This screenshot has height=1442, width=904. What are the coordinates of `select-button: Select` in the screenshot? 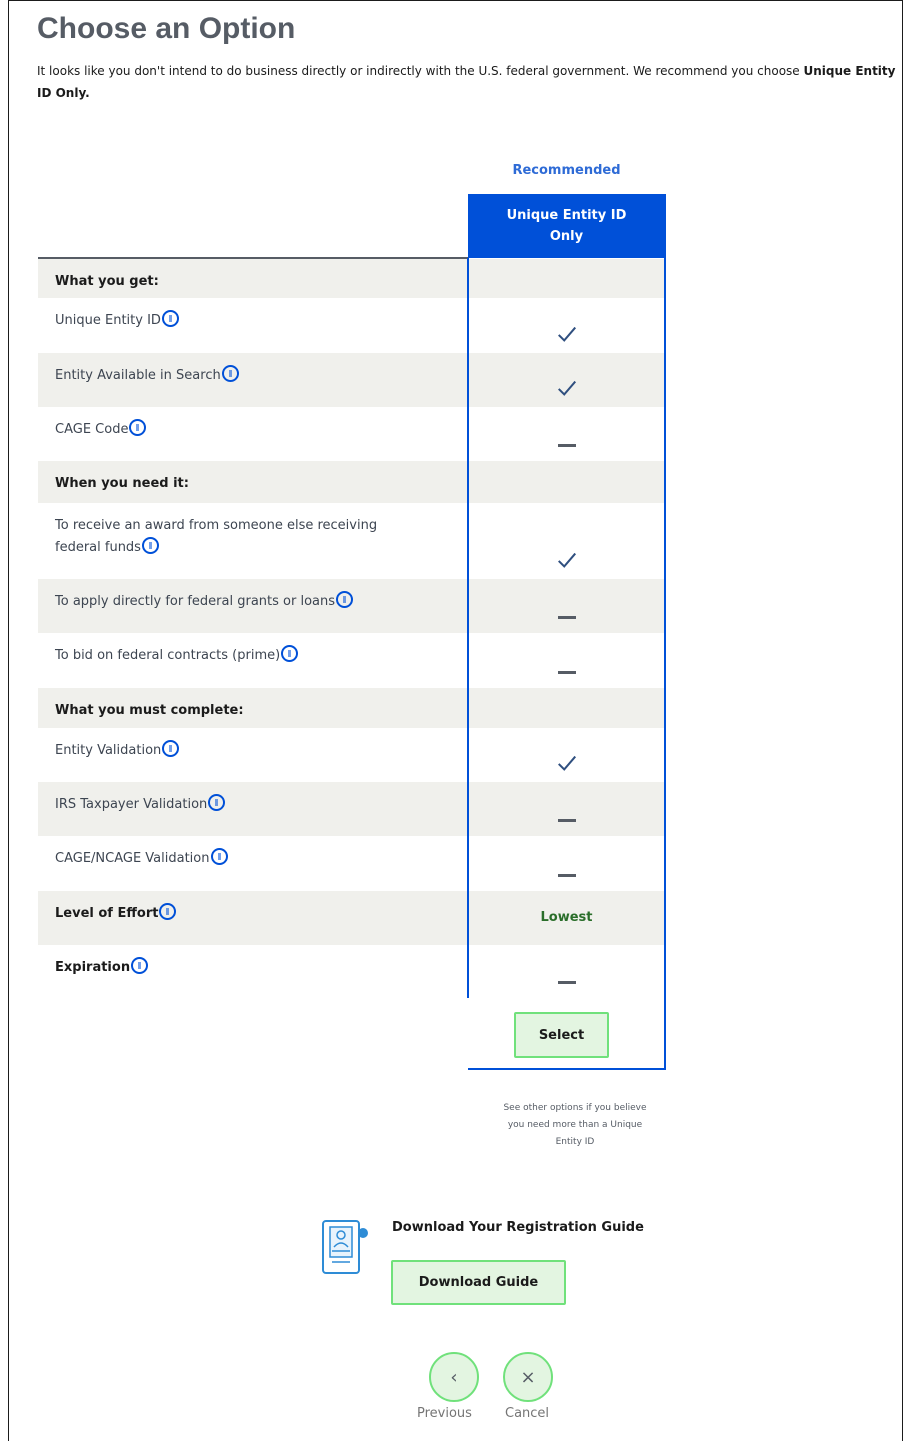 It's located at (561, 1035).